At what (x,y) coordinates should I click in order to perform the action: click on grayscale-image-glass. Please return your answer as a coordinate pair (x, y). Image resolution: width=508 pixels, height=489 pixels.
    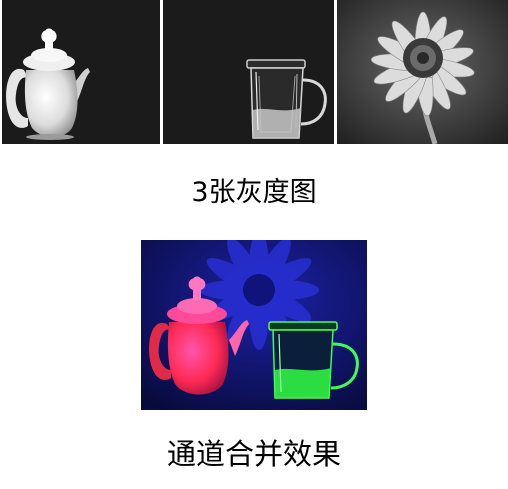
    Looking at the image, I should click on (248, 72).